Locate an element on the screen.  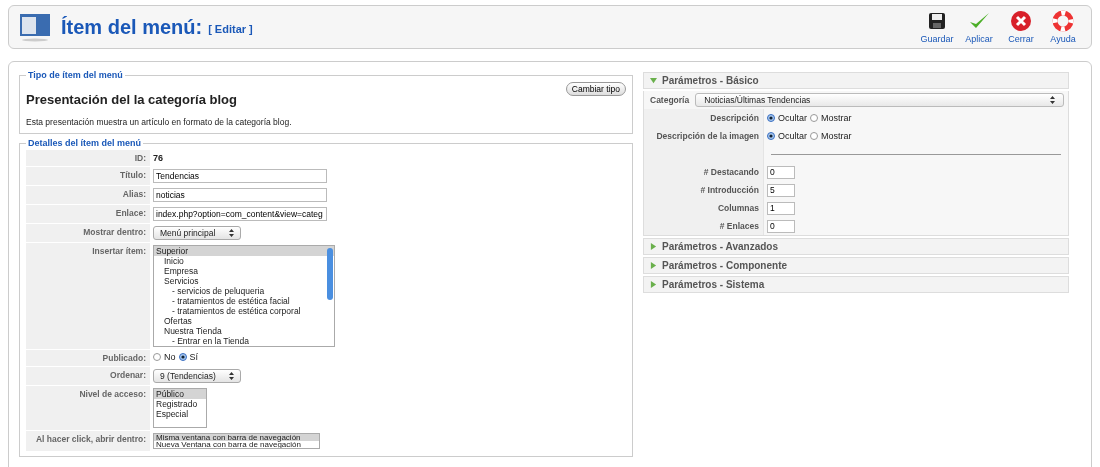
field-label: Alias: is located at coordinates (88, 195).